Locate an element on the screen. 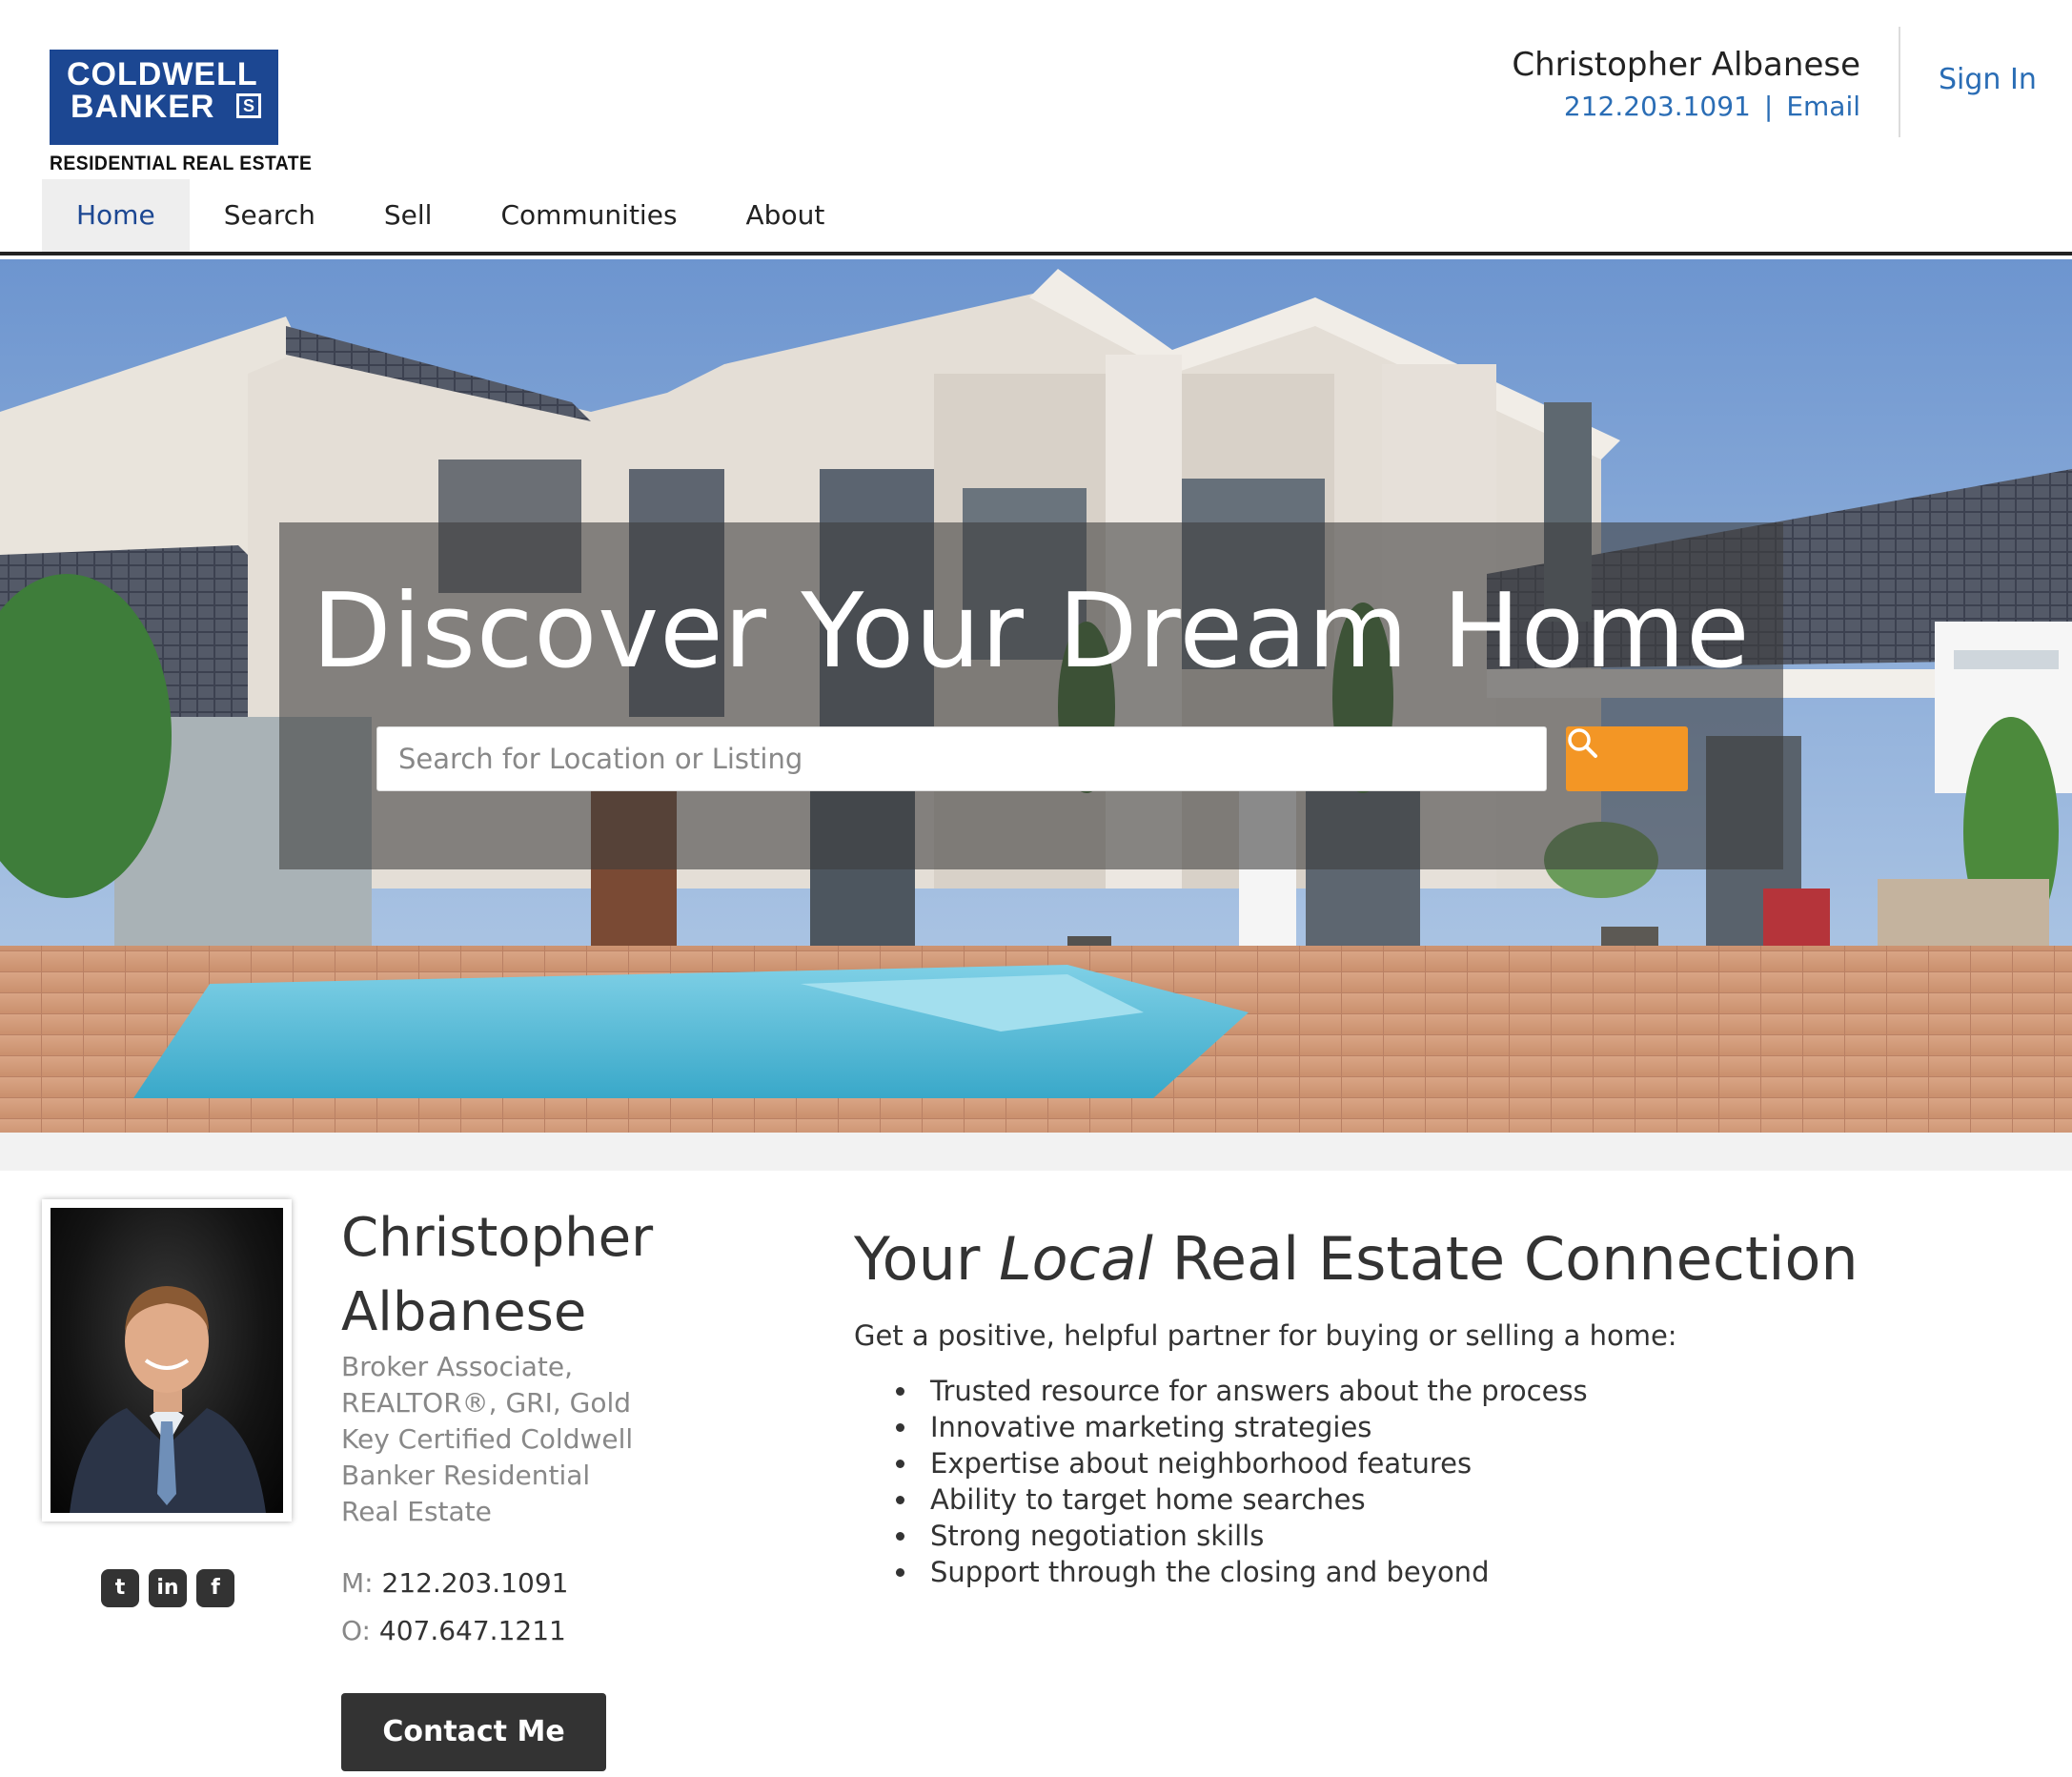 Image resolution: width=2072 pixels, height=1777 pixels. twitter-icon: t is located at coordinates (120, 1588).